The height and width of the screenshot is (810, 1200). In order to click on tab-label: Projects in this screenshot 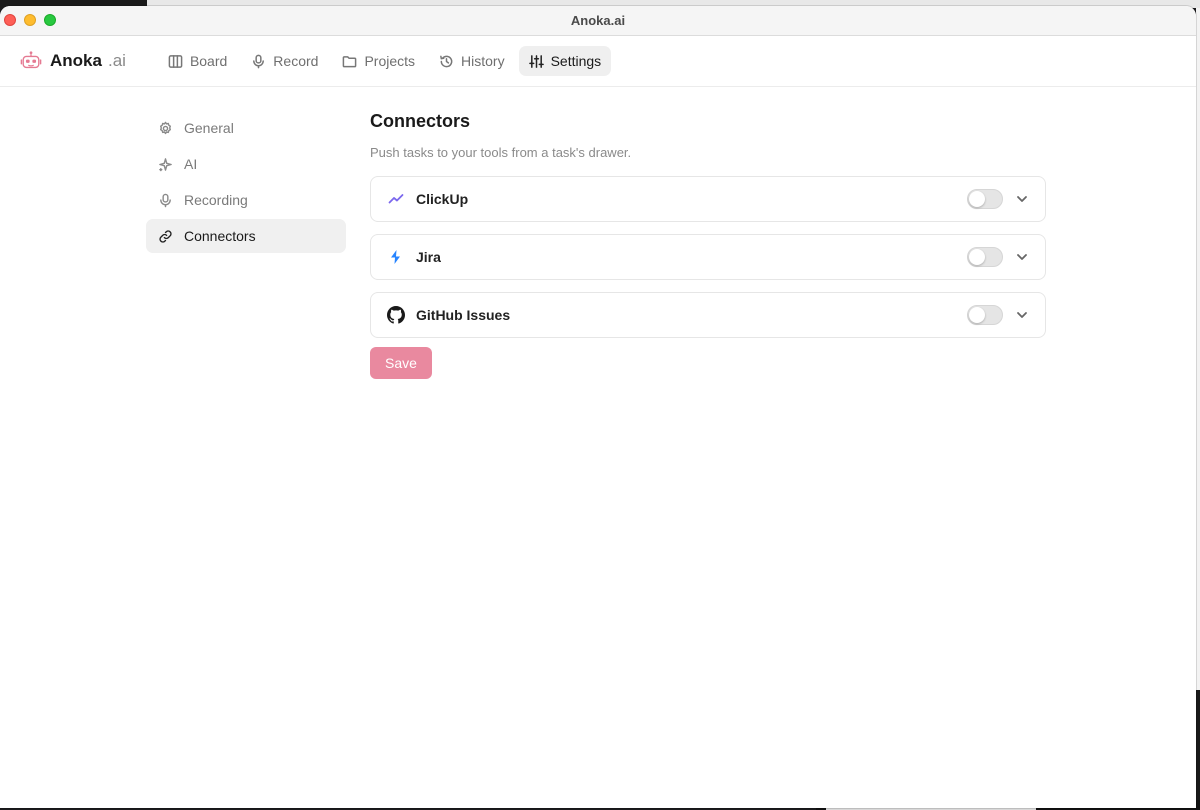, I will do `click(390, 61)`.